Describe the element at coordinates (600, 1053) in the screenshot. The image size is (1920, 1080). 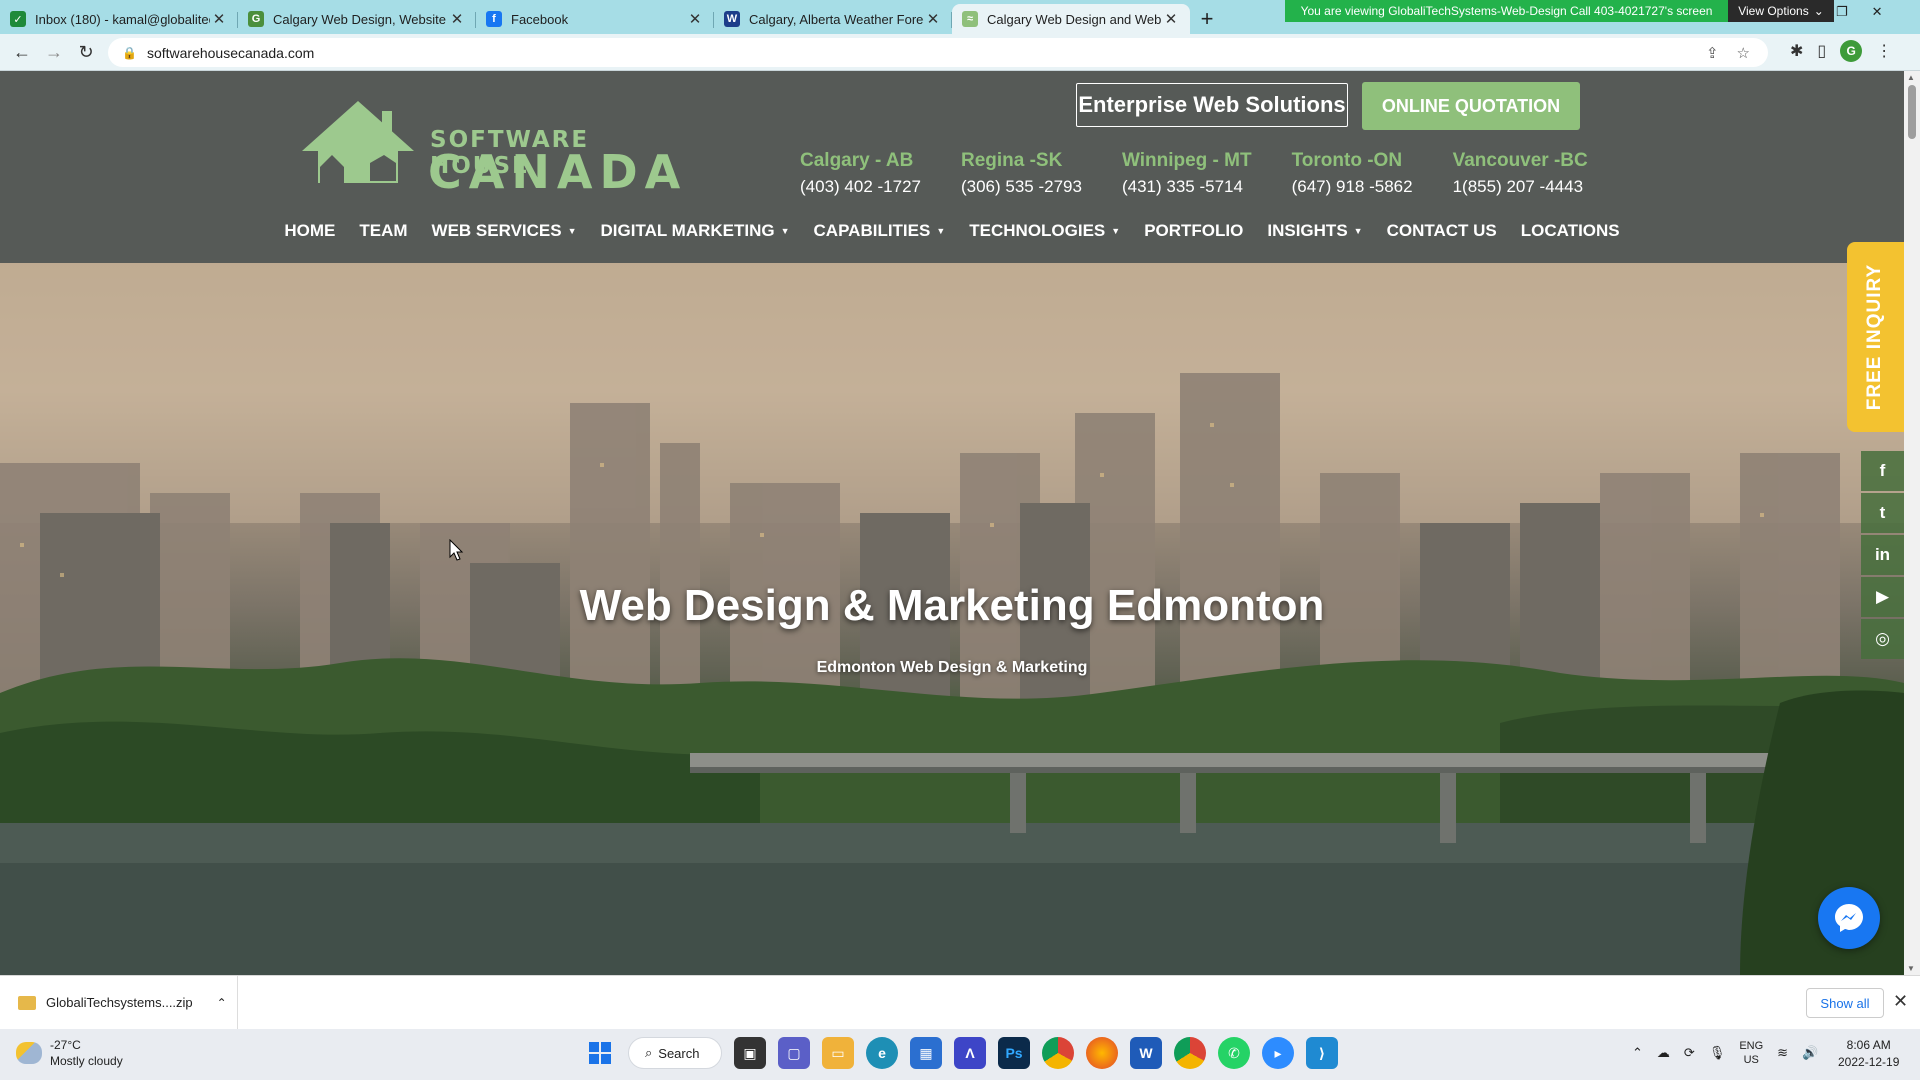
I see `windows-start-icon` at that location.